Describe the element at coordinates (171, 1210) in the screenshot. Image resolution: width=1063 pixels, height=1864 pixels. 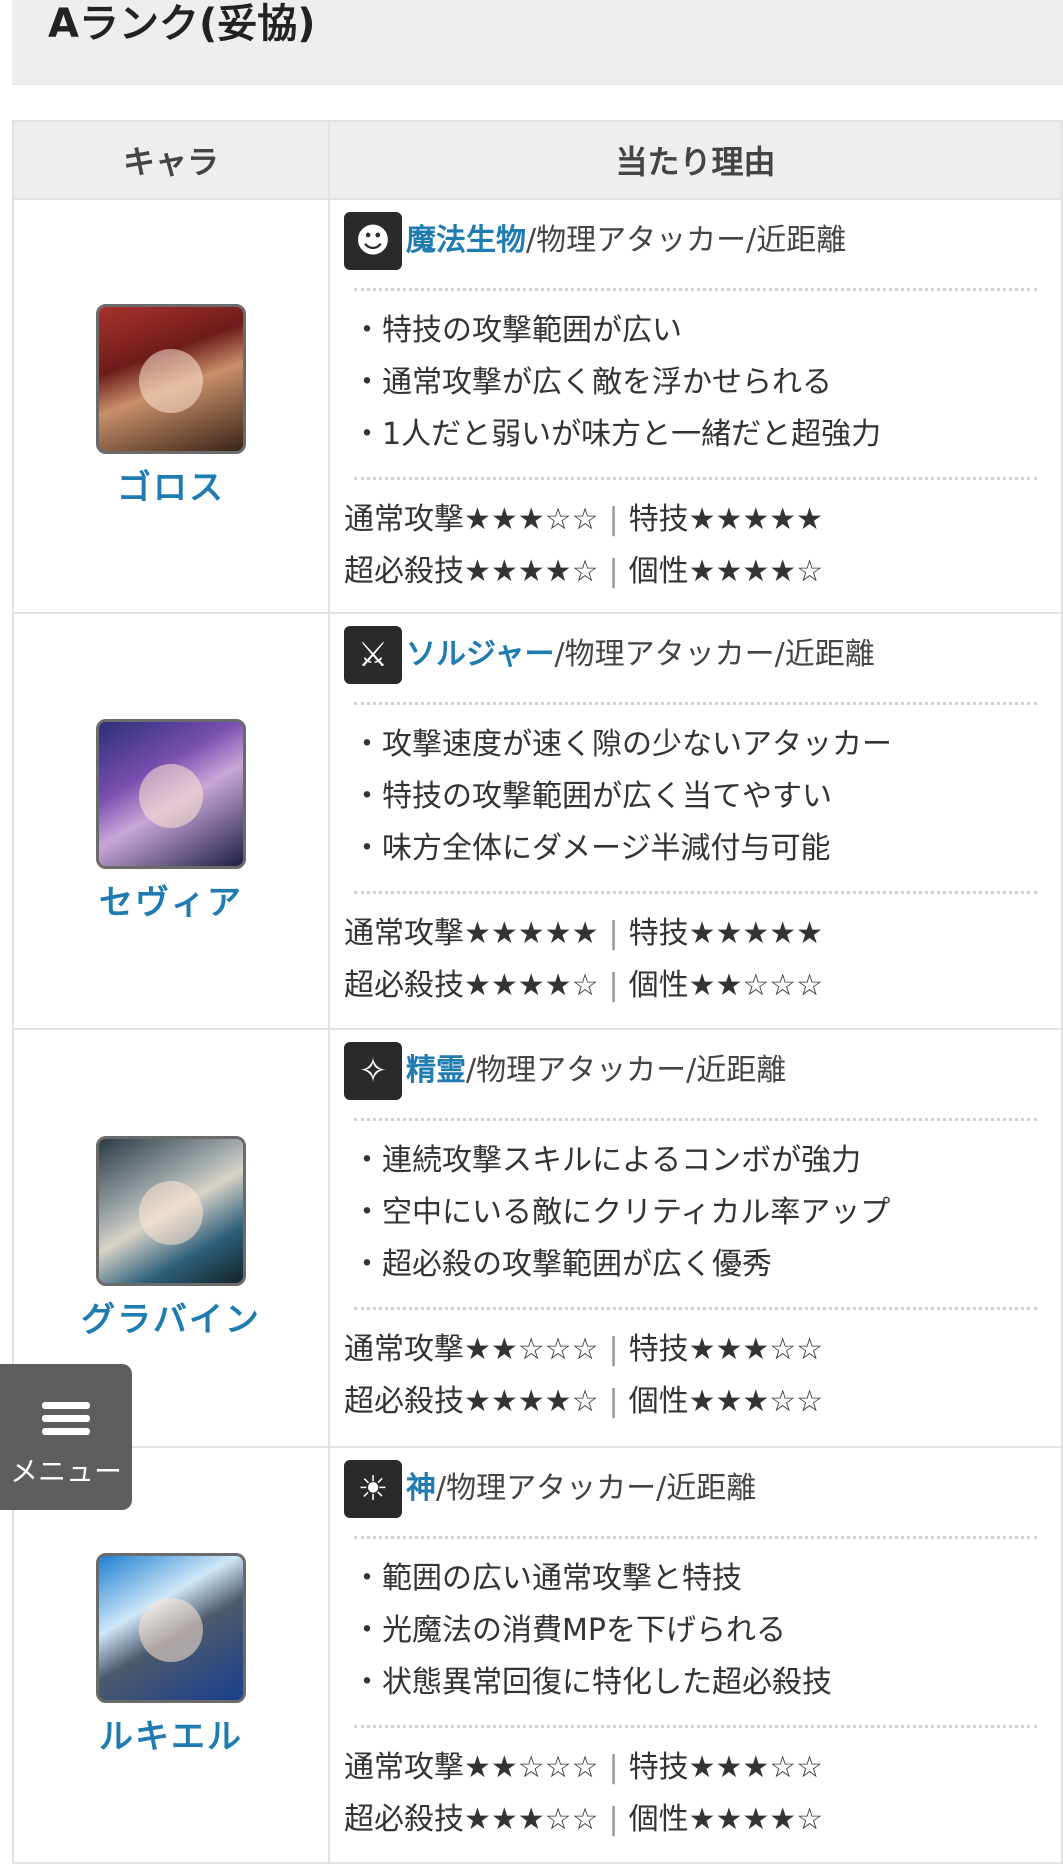
I see `character-portrait-grabain` at that location.